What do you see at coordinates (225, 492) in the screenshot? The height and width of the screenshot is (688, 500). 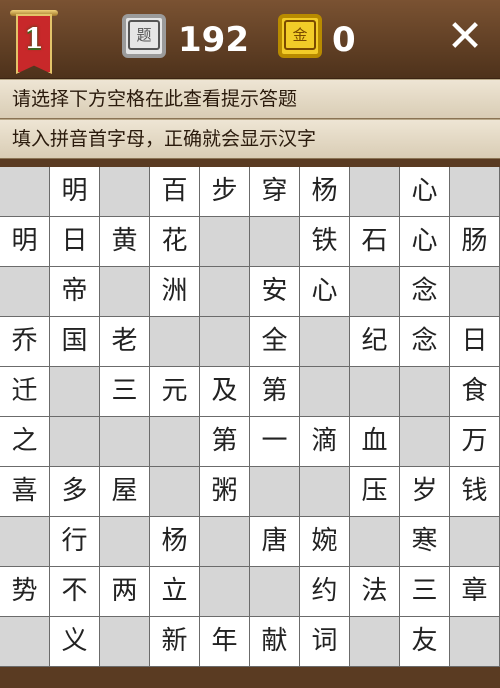 I see `grid-cell-filled: 粥` at bounding box center [225, 492].